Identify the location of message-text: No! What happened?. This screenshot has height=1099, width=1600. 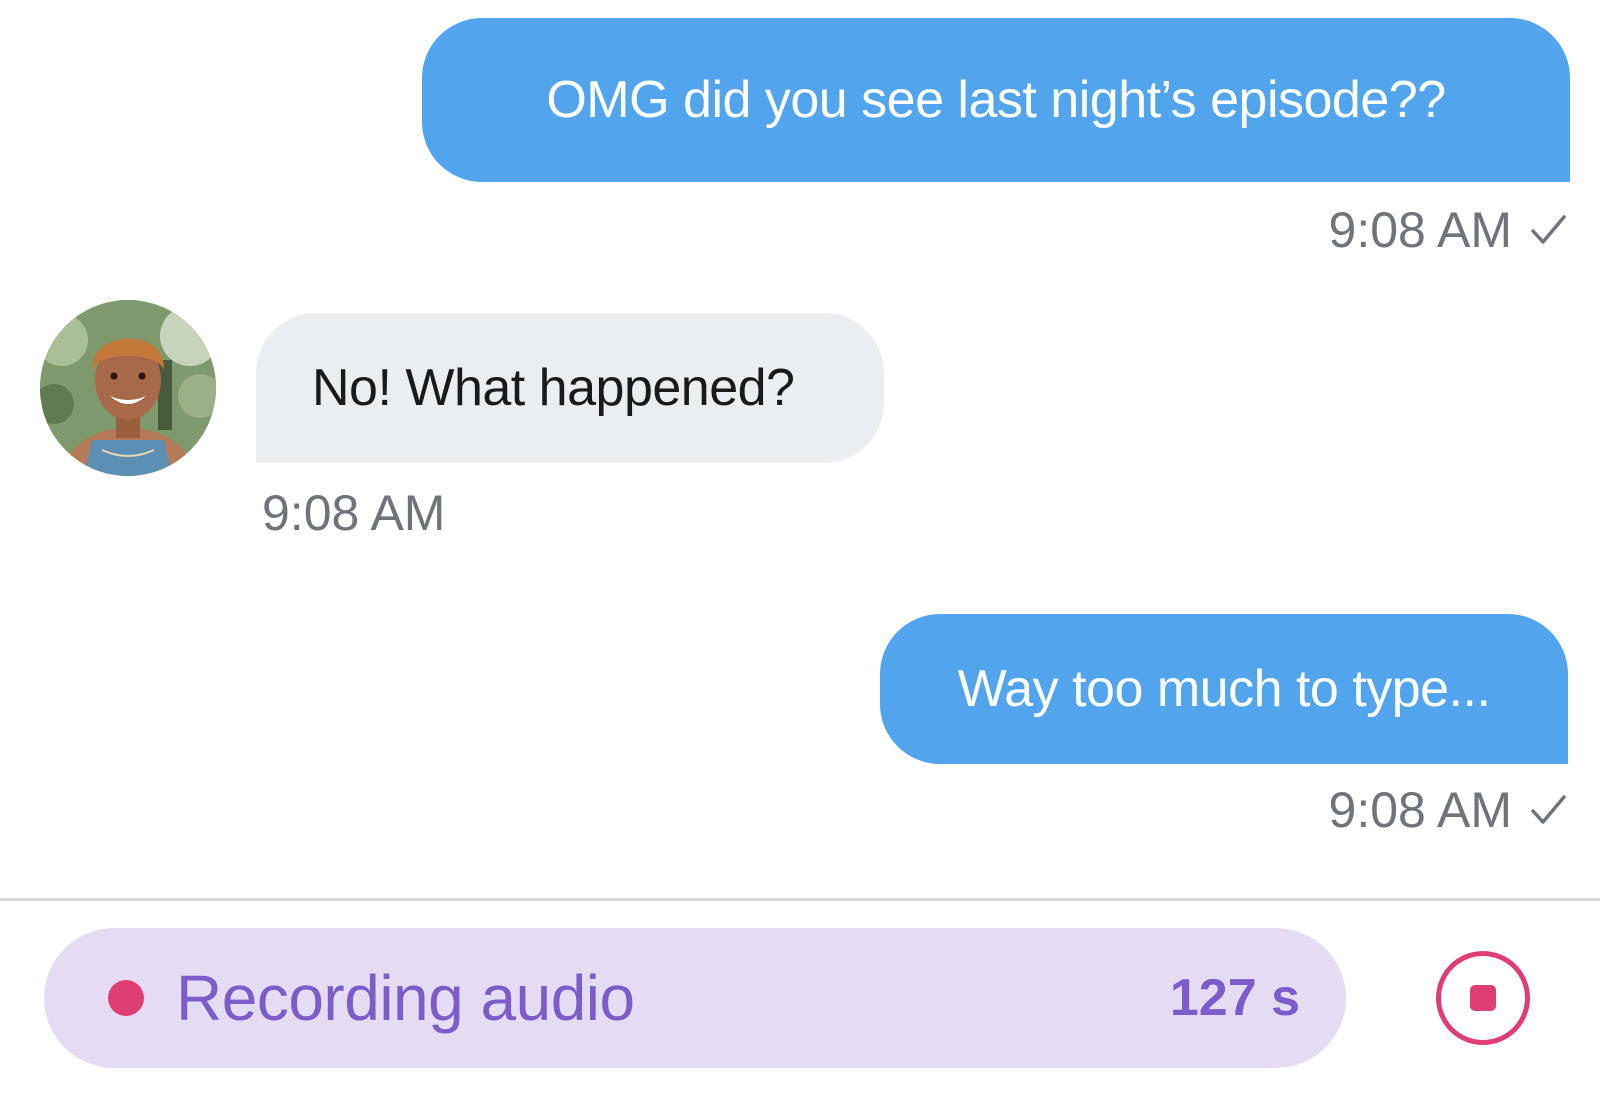
(553, 388).